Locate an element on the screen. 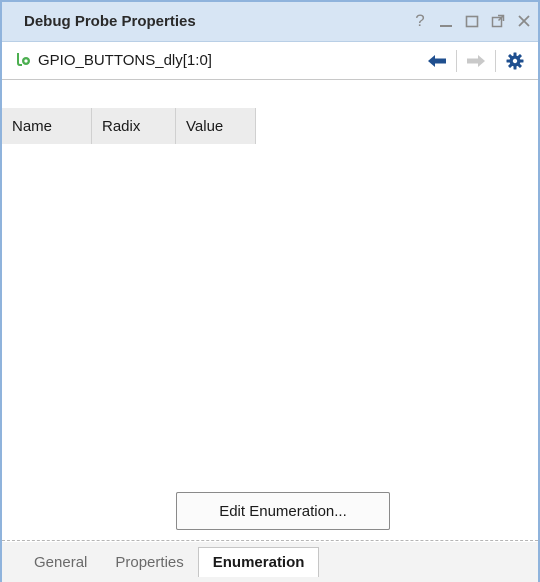 Image resolution: width=540 pixels, height=582 pixels. probe-name: GPIO_BUTTONS_dly[1:0] is located at coordinates (125, 60).